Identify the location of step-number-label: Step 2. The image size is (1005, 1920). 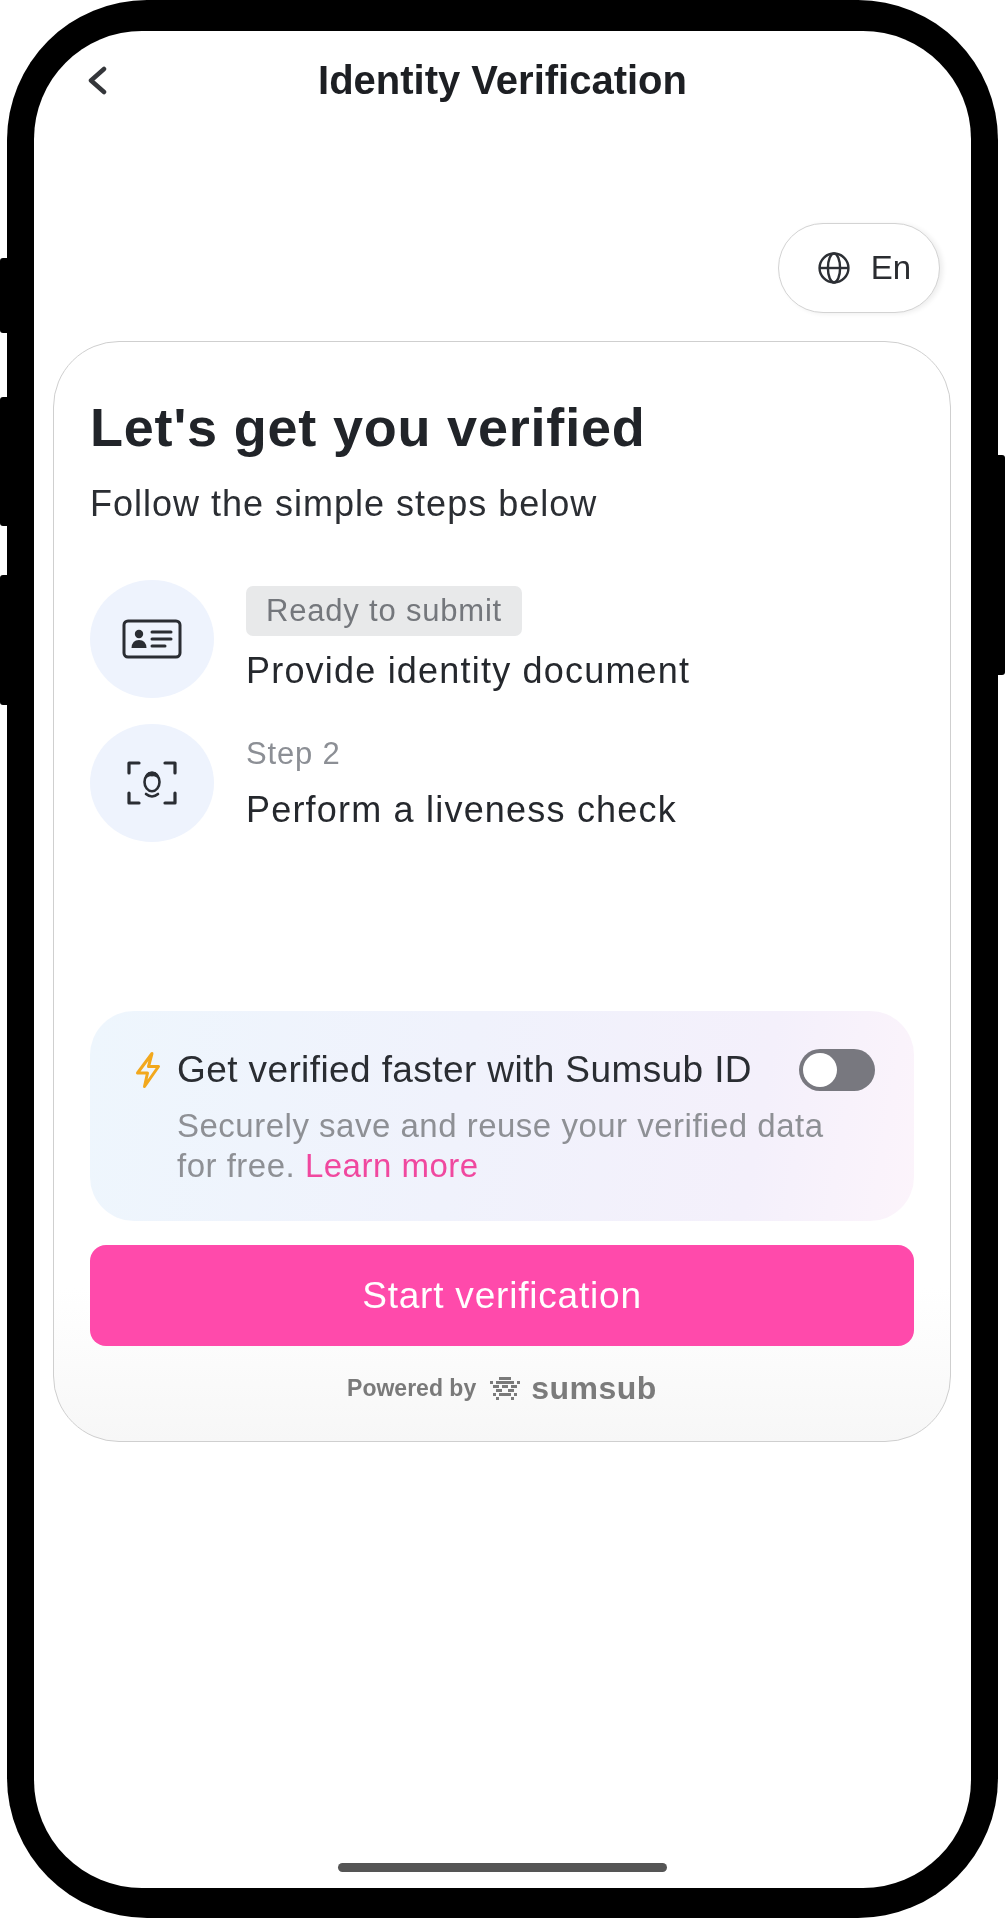
(293, 753).